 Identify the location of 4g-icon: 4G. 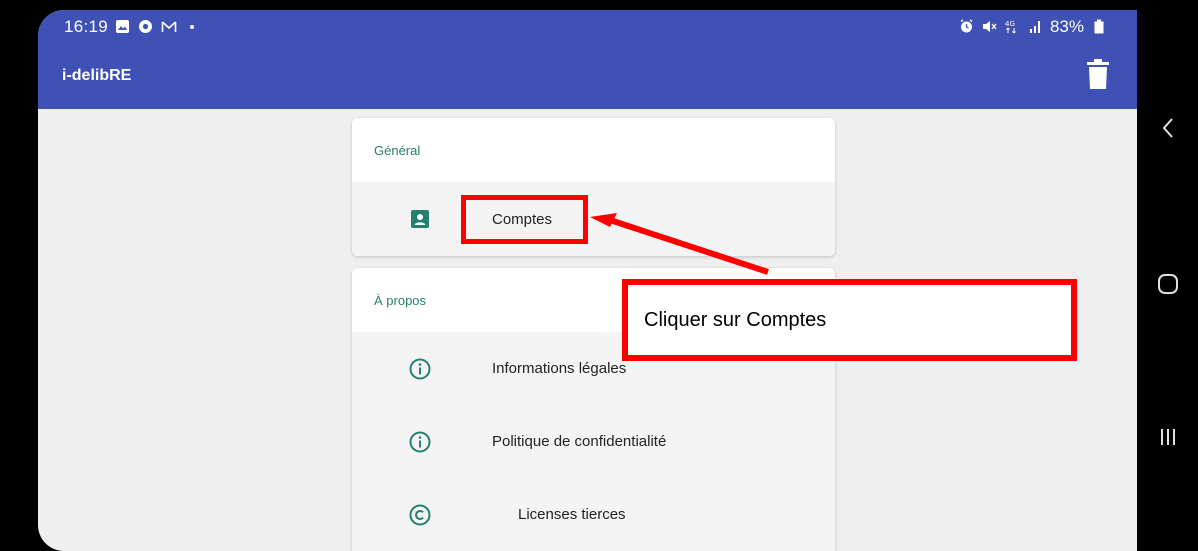
(1012, 26).